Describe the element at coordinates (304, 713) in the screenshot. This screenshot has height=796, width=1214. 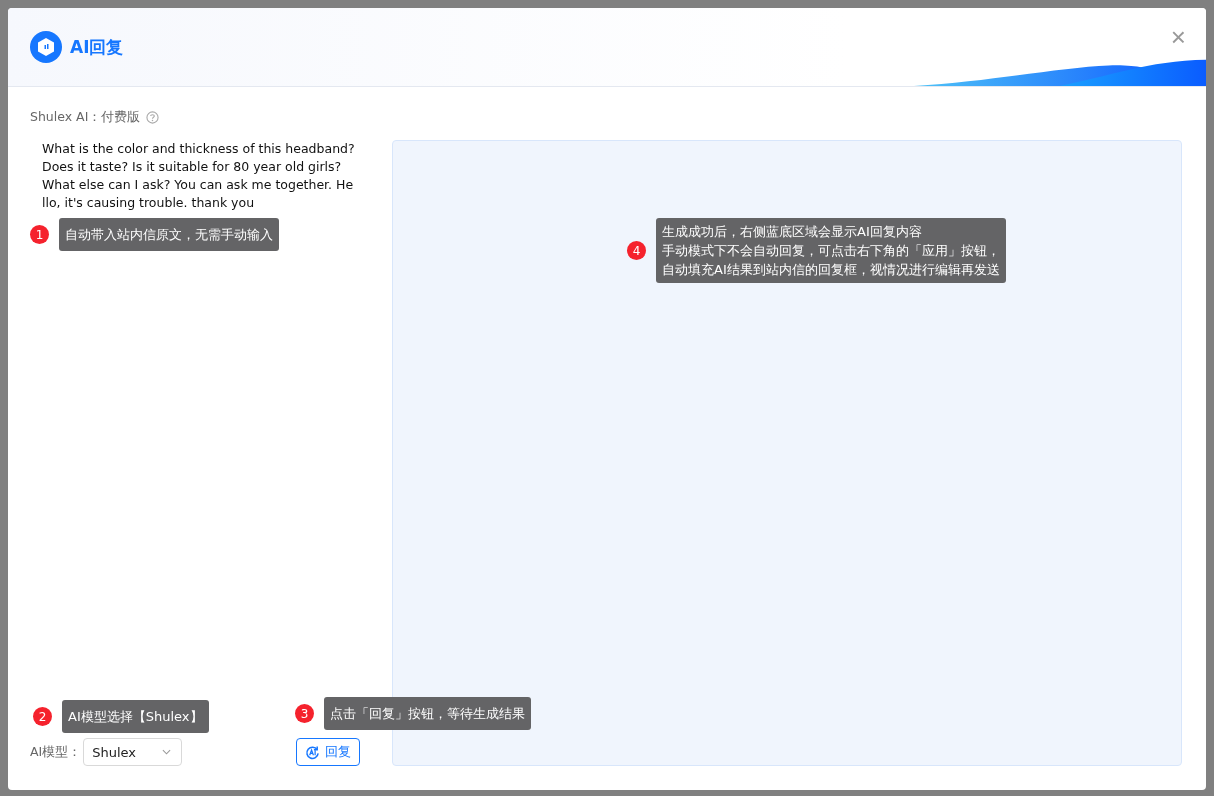
I see `step-number: 3` at that location.